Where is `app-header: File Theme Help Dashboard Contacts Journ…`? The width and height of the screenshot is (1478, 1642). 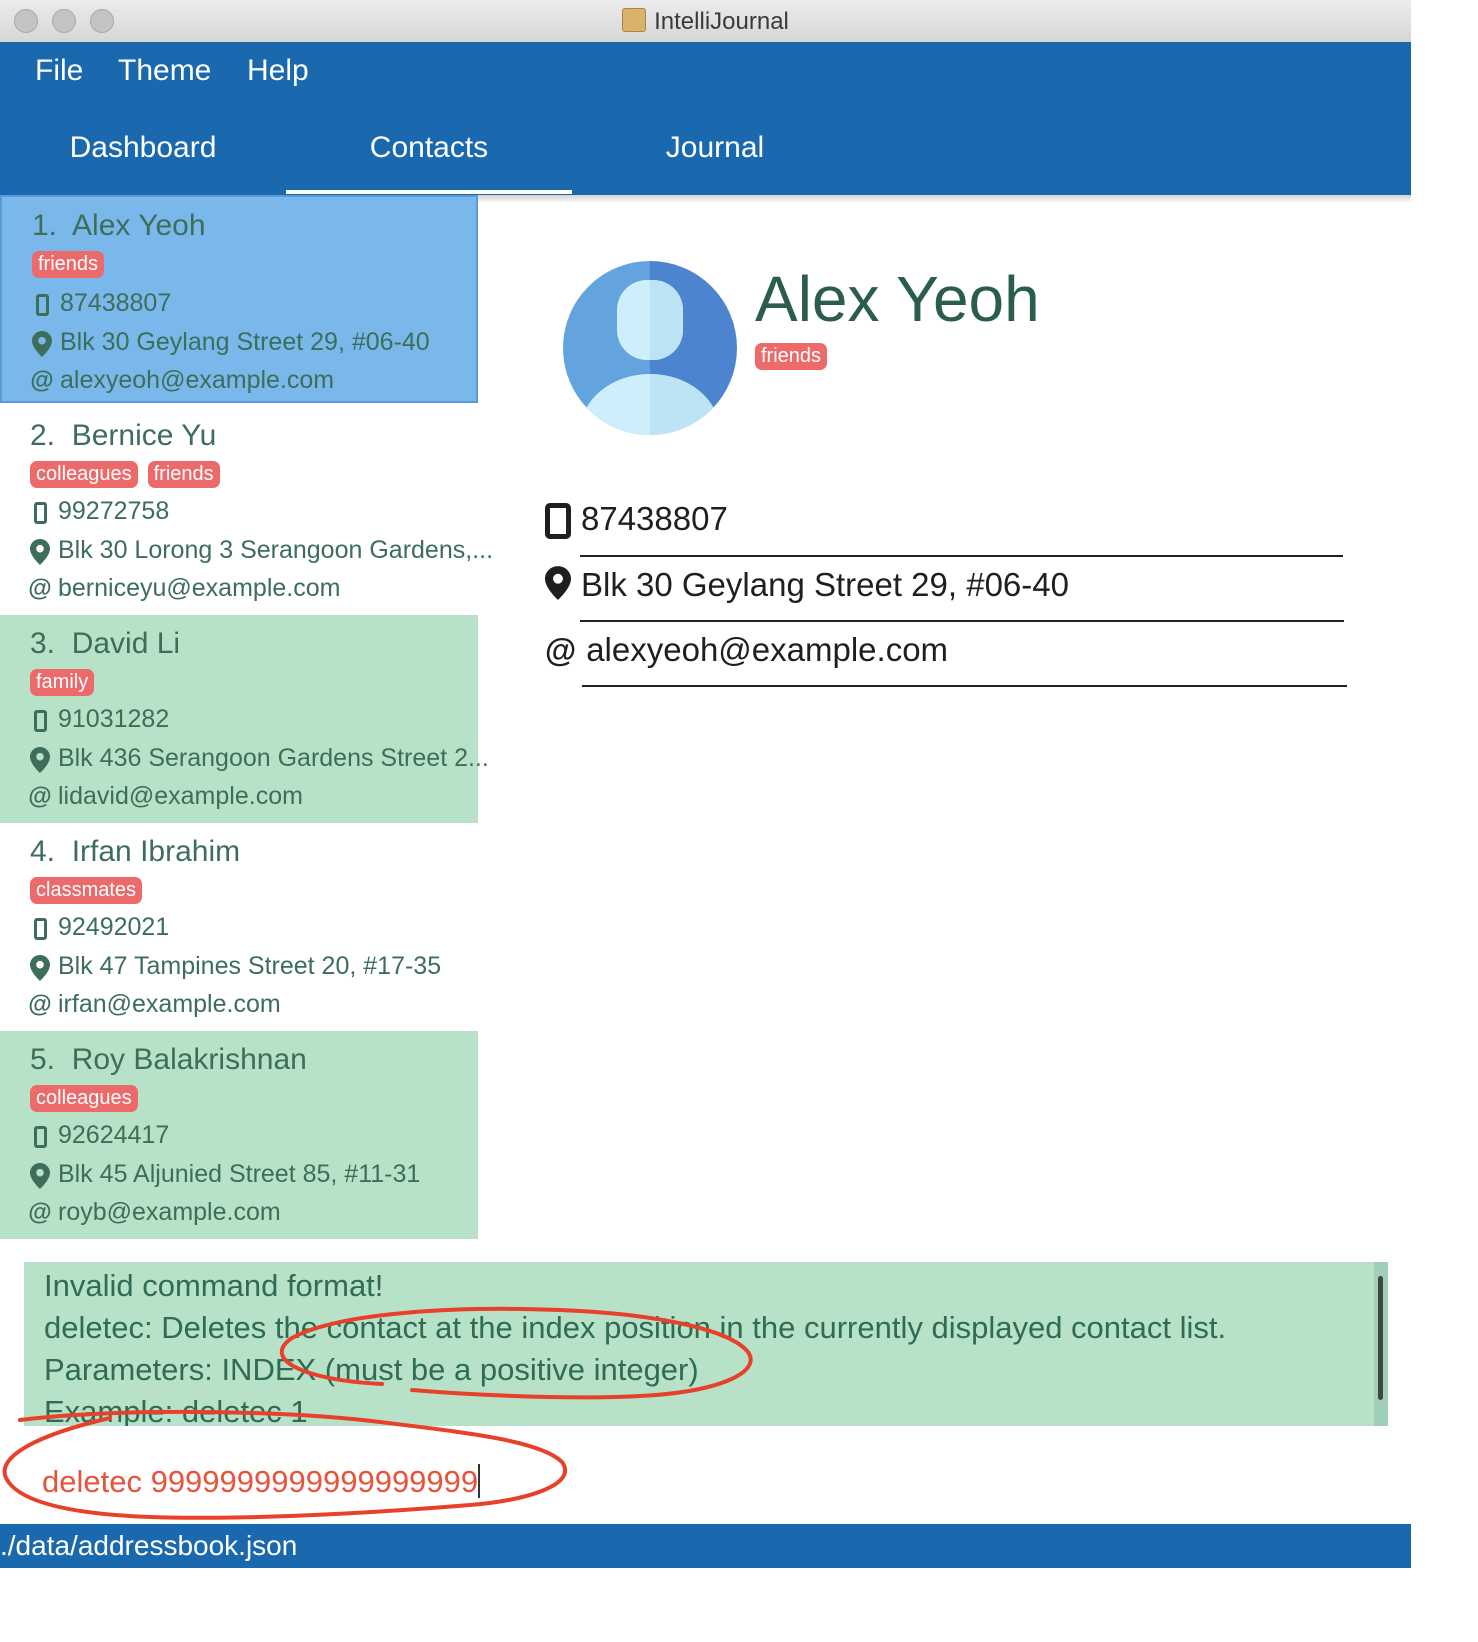 app-header: File Theme Help Dashboard Contacts Journ… is located at coordinates (705, 118).